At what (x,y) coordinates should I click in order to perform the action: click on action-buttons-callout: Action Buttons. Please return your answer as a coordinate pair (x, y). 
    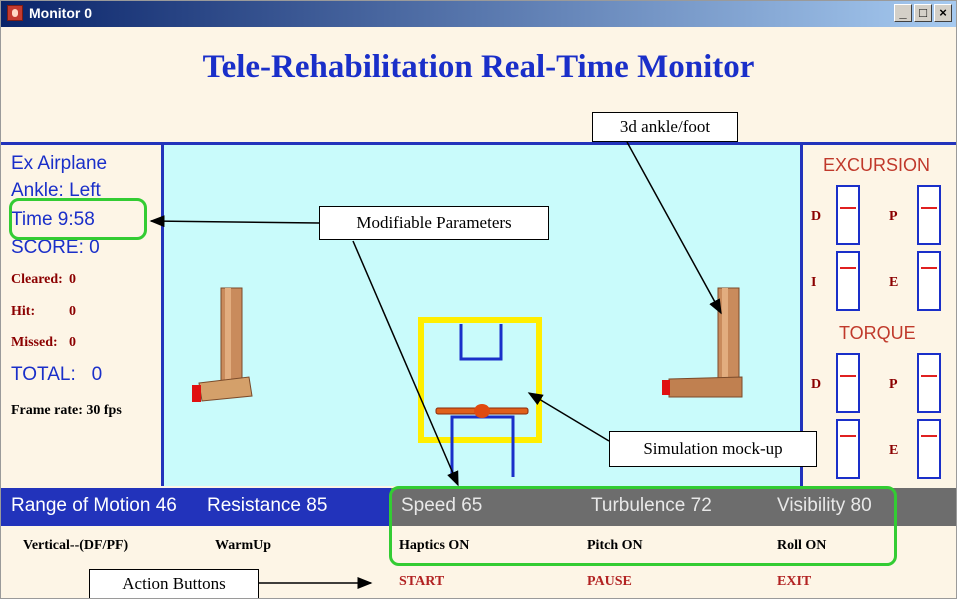
    Looking at the image, I should click on (174, 583).